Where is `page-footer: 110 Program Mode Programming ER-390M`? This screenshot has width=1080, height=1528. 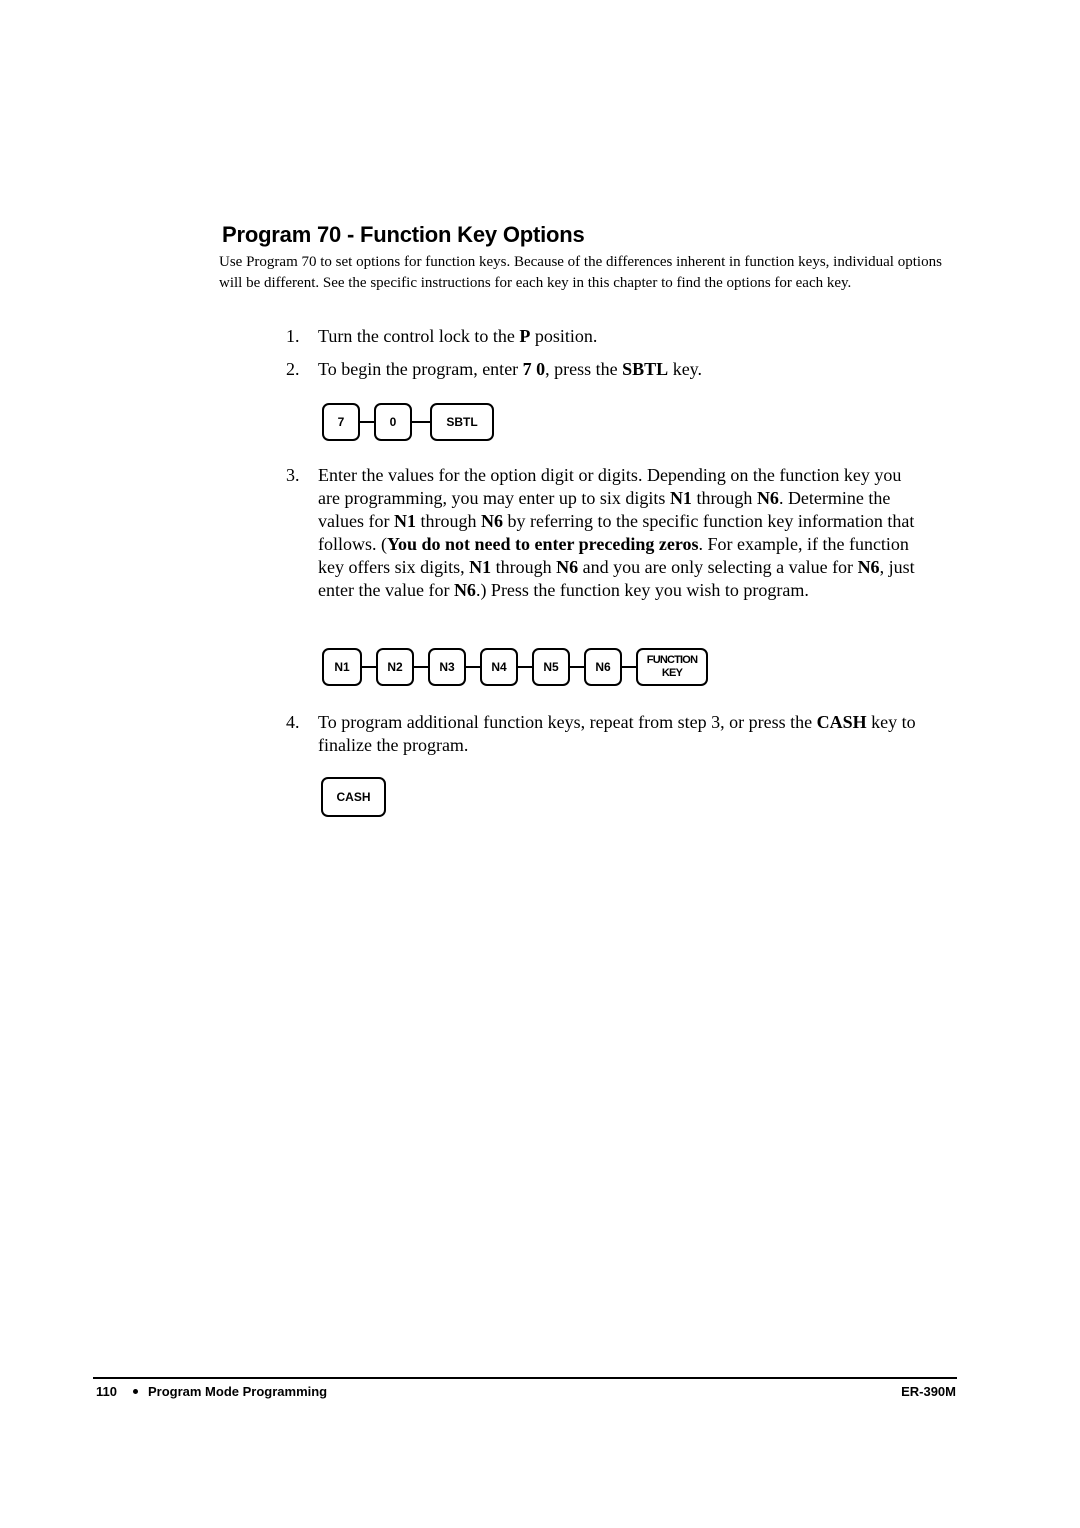
page-footer: 110 Program Mode Programming ER-390M is located at coordinates (526, 1391).